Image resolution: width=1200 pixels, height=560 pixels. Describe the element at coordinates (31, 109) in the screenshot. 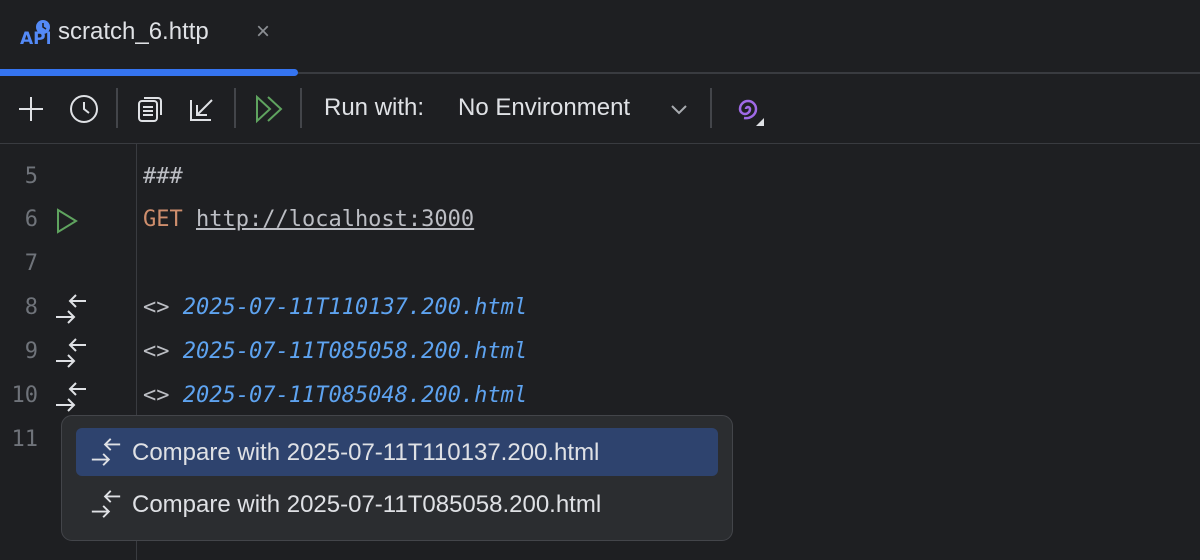

I see `plus-icon` at that location.